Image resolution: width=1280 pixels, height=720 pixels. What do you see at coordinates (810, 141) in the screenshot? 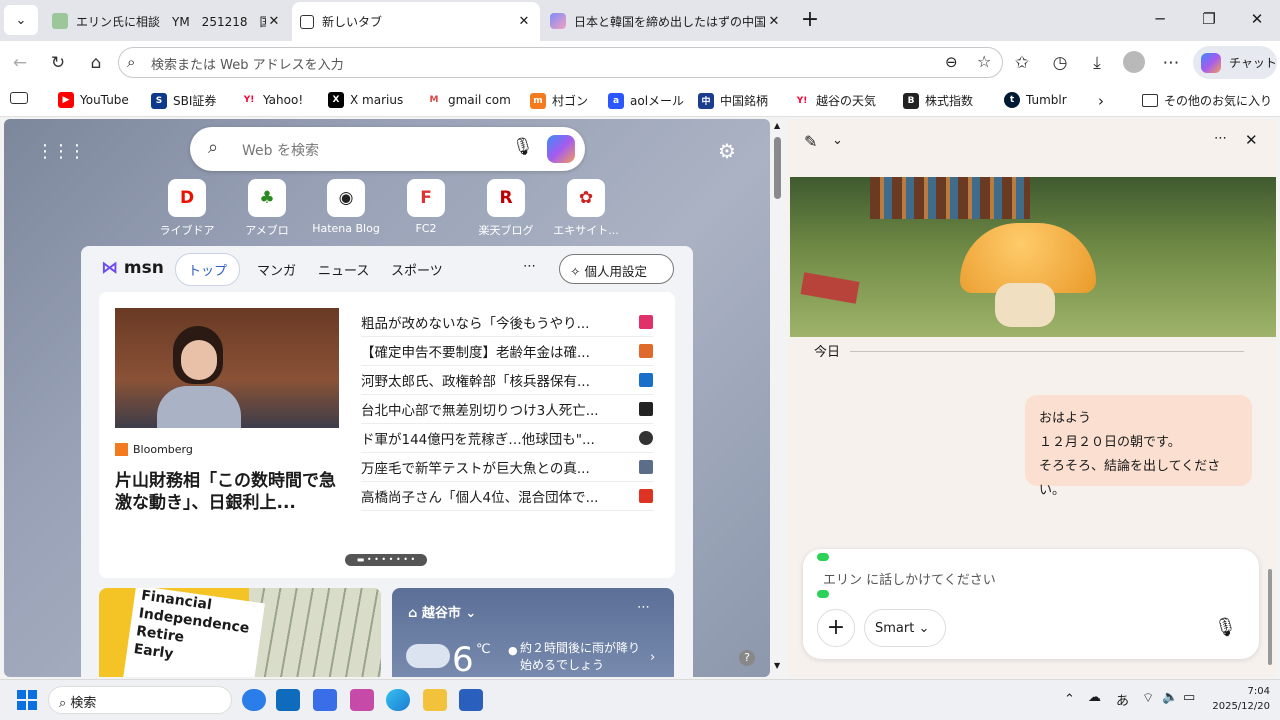
I see `new-chat-icon: ✎` at bounding box center [810, 141].